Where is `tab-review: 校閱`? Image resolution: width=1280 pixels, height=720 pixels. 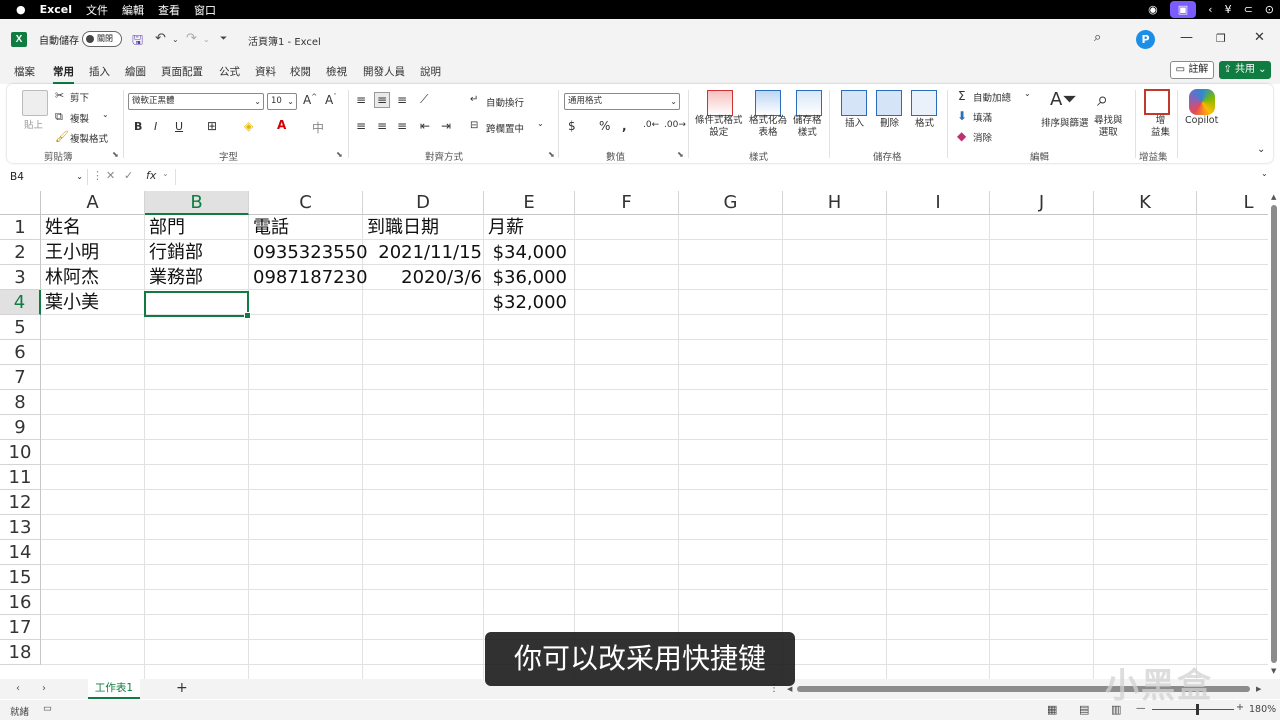 tab-review: 校閱 is located at coordinates (300, 71).